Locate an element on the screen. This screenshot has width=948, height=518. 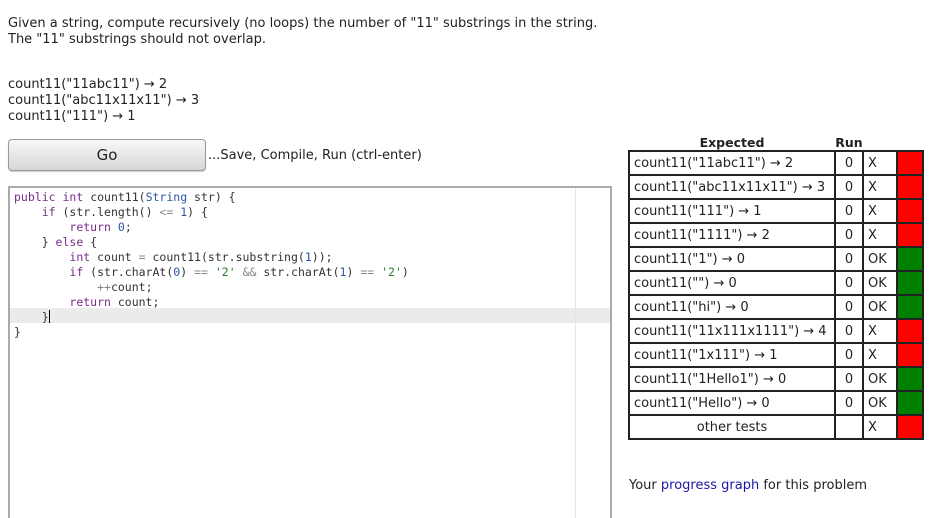
example-item: count11("11abc11") → 2 is located at coordinates (88, 84).